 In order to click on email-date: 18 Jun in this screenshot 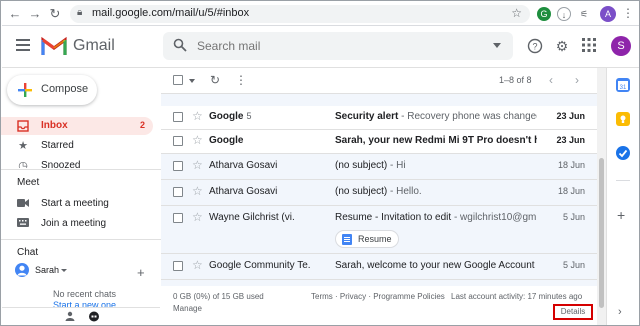, I will do `click(571, 165)`.